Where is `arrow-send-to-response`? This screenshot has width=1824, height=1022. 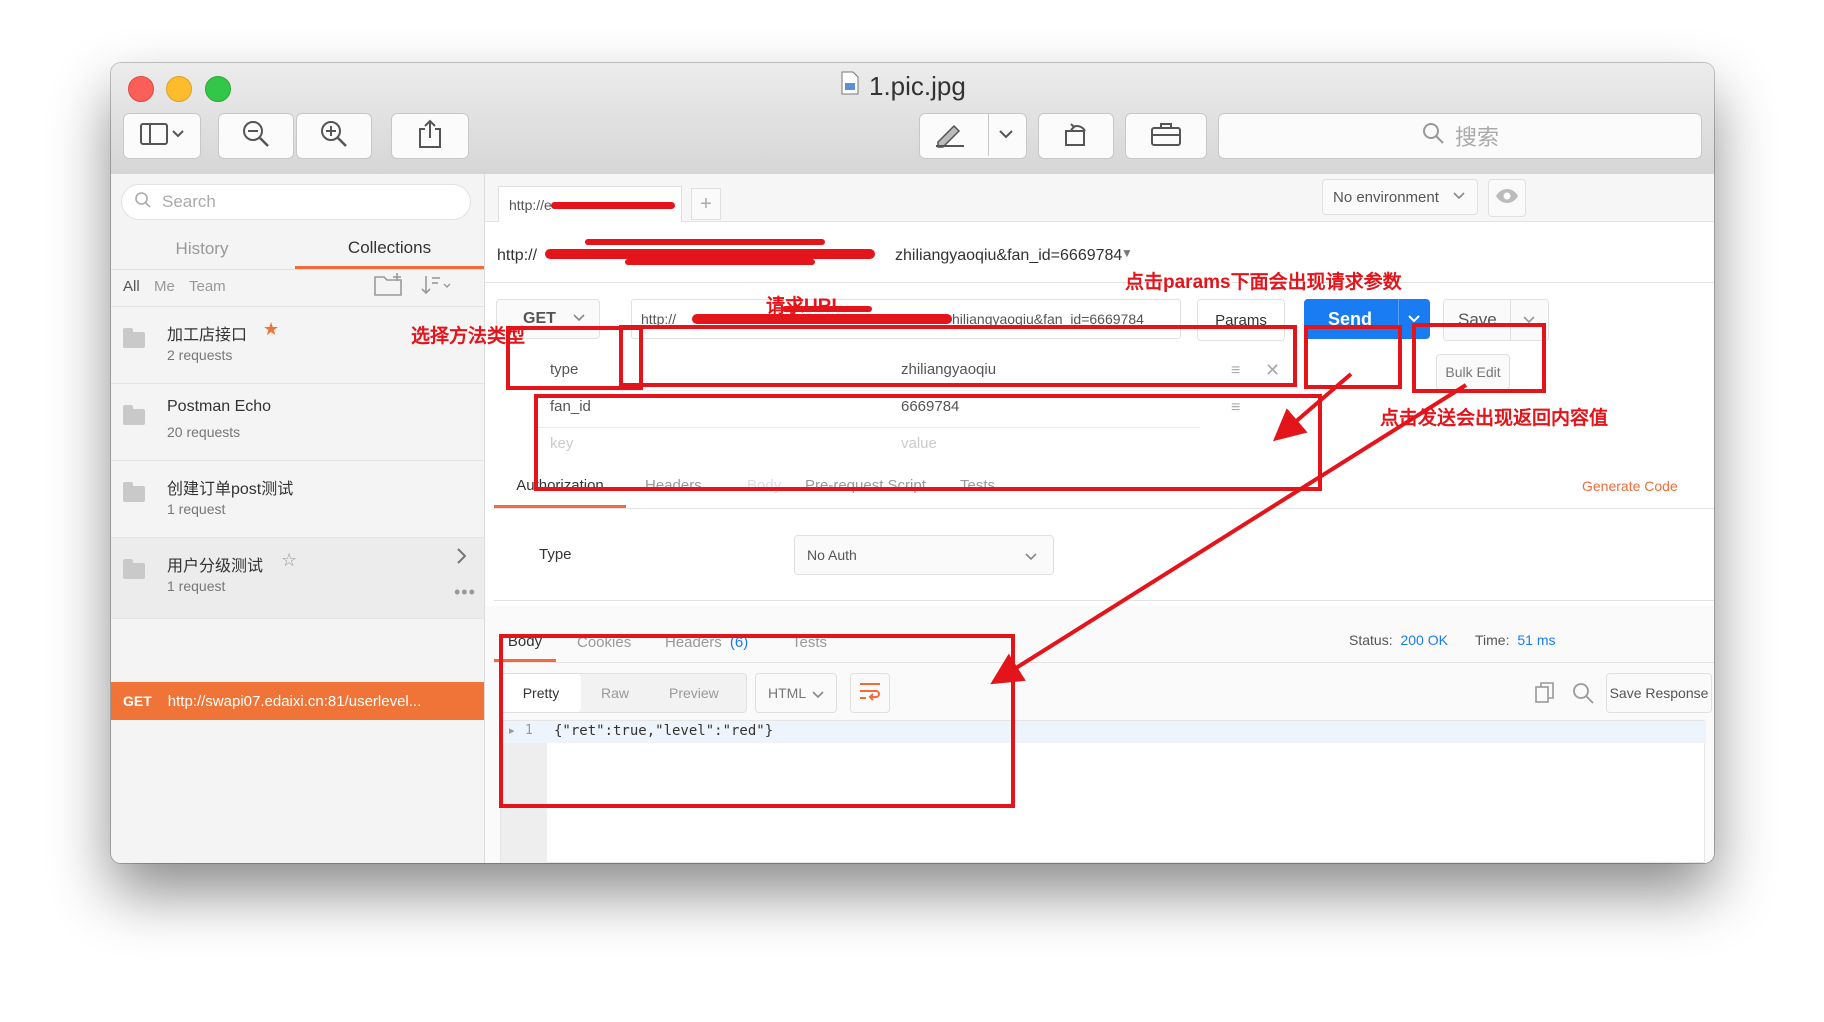 arrow-send-to-response is located at coordinates (1229, 534).